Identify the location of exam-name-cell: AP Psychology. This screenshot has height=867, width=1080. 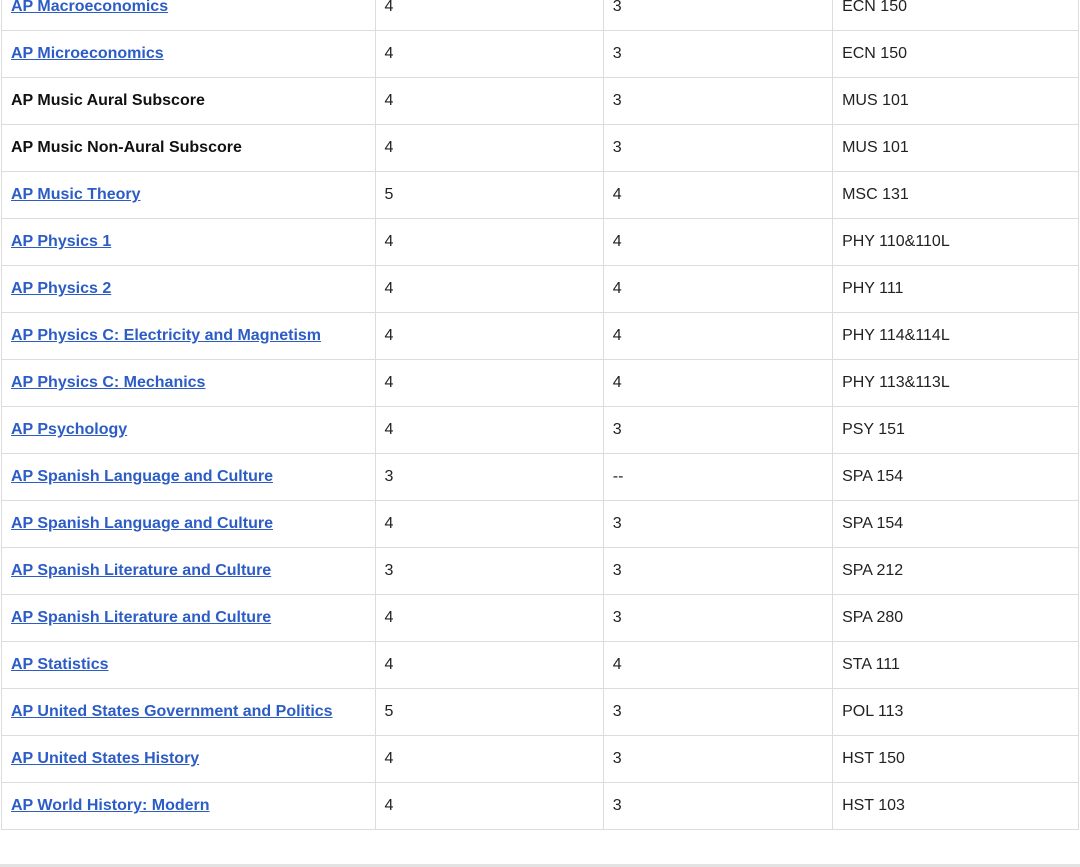
(188, 430).